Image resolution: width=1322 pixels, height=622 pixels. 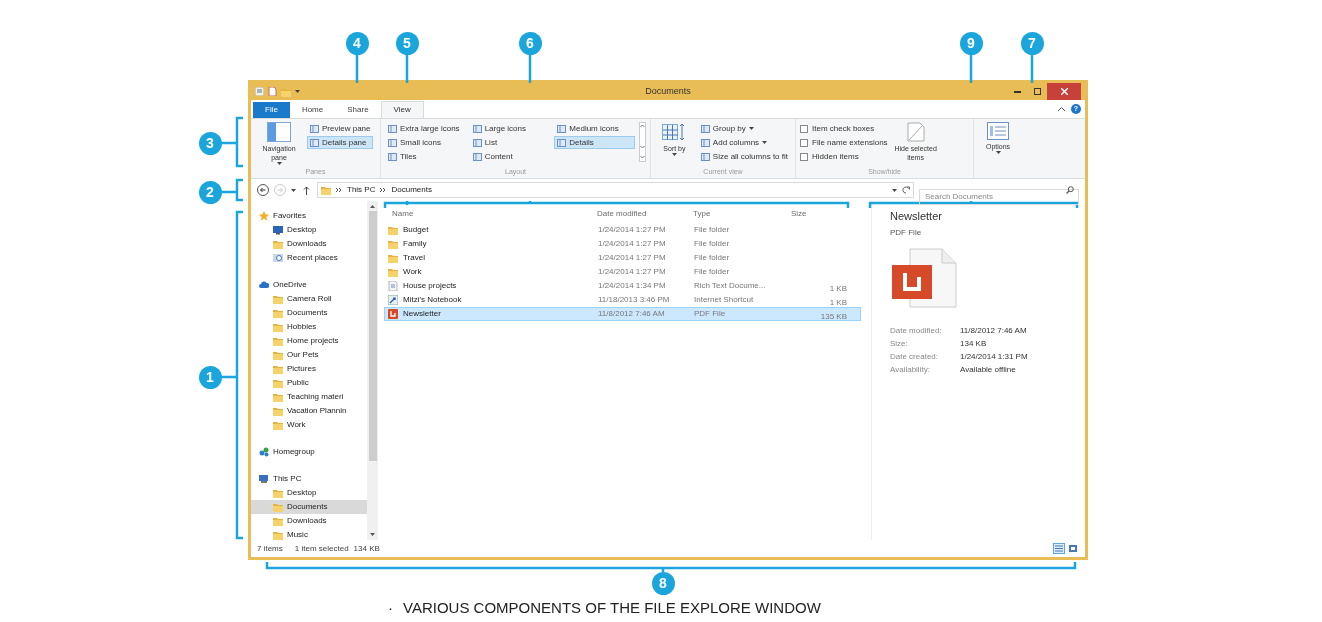 What do you see at coordinates (1059, 548) in the screenshot?
I see `details-view-button` at bounding box center [1059, 548].